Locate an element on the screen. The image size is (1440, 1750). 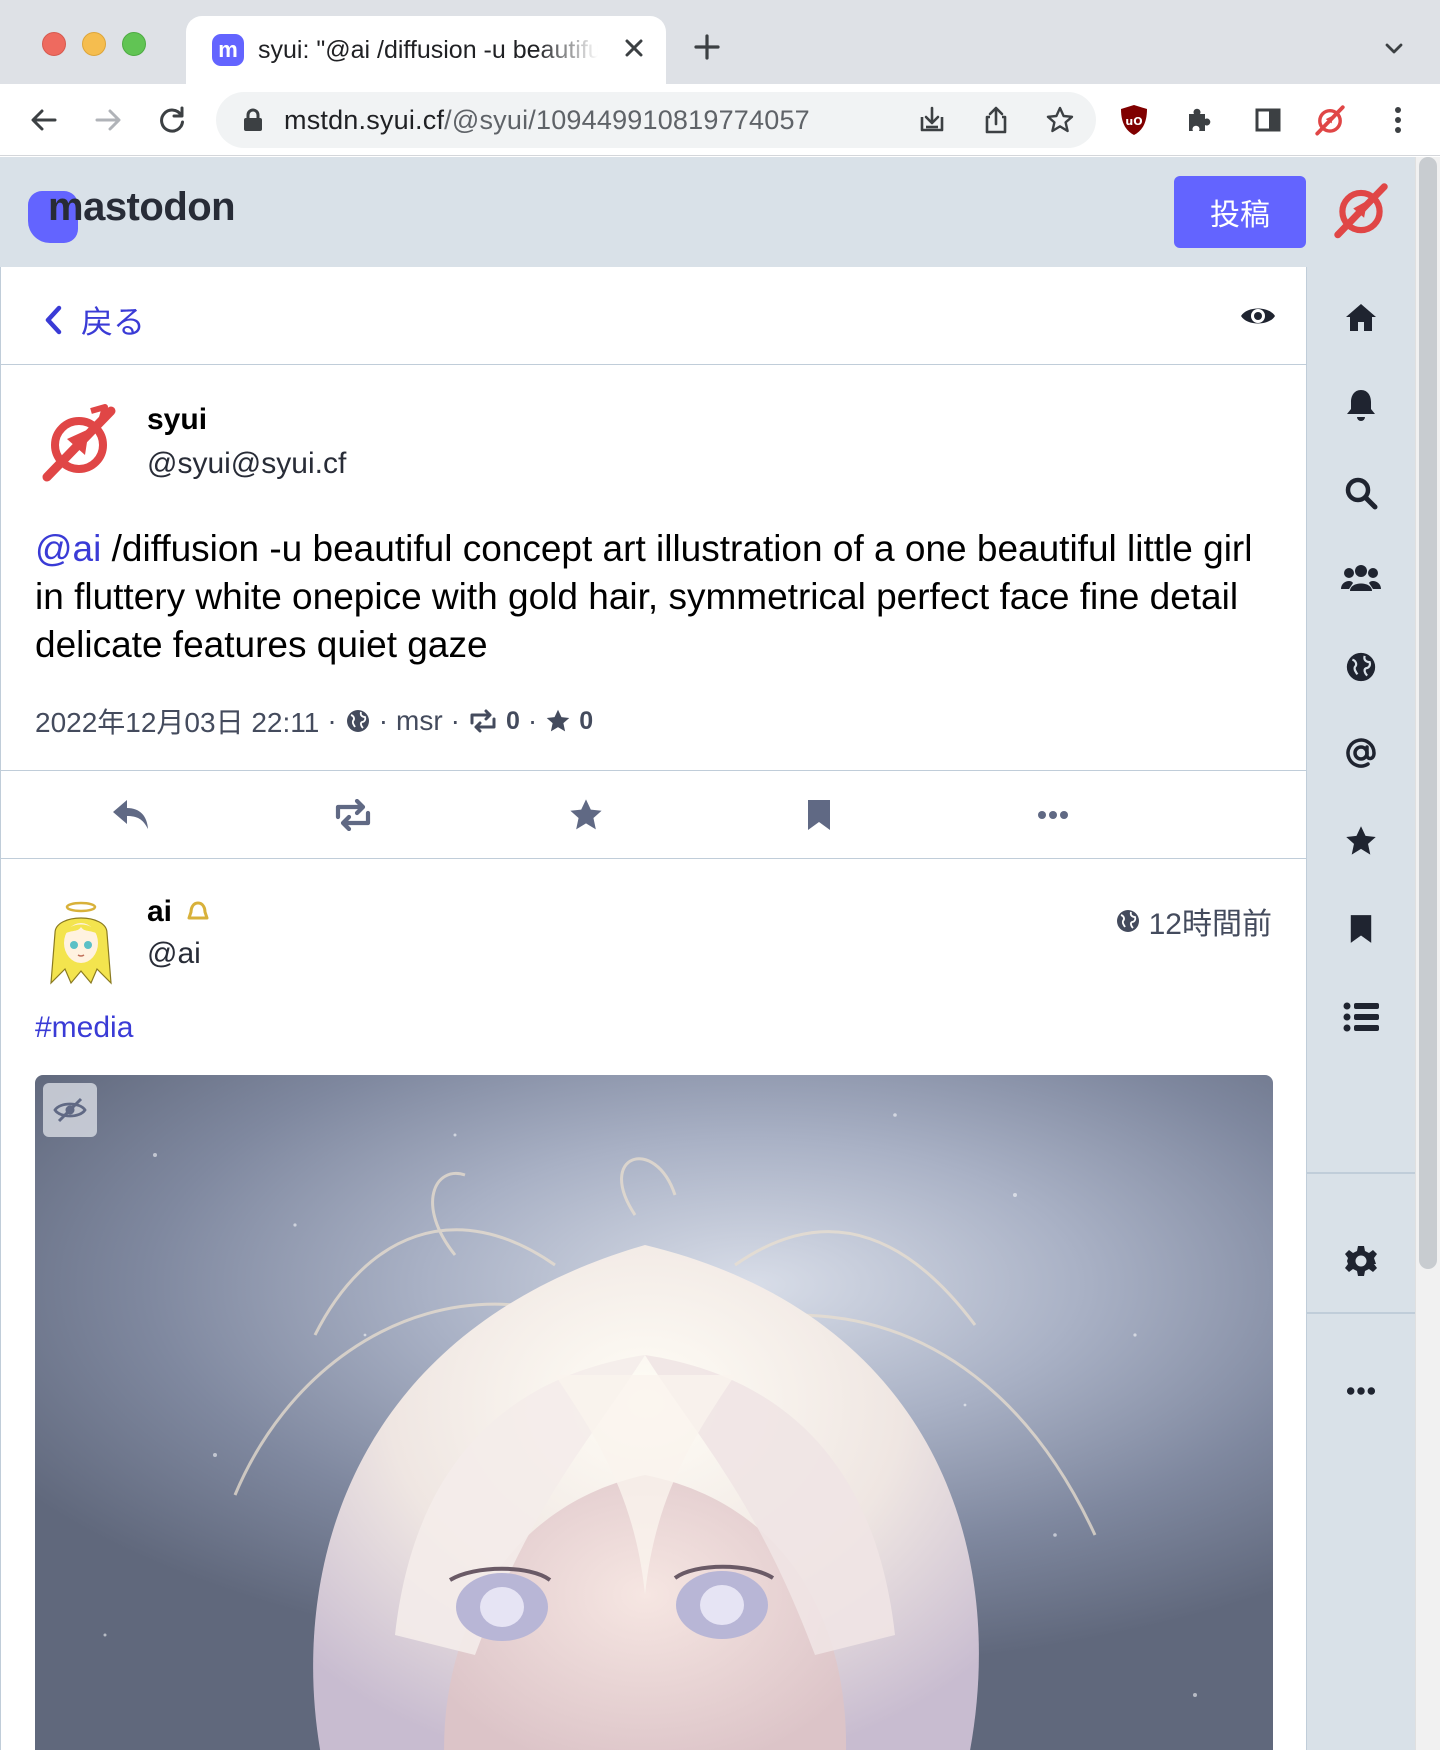
url-host: mstdn.syui.cf is located at coordinates (364, 120).